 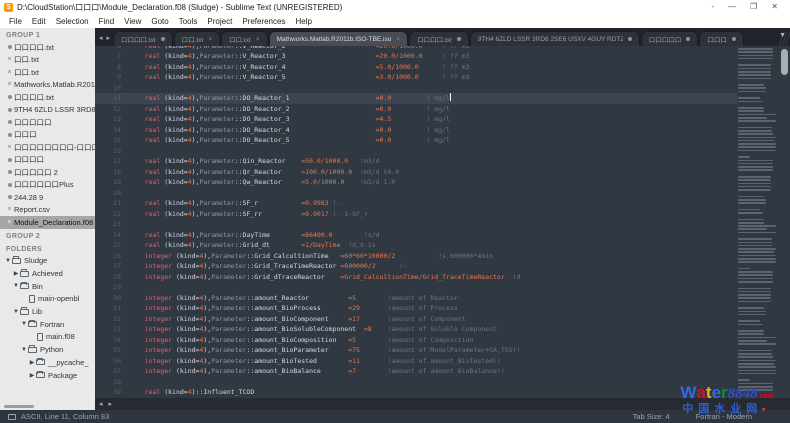 What do you see at coordinates (758, 222) in the screenshot?
I see `minimap` at bounding box center [758, 222].